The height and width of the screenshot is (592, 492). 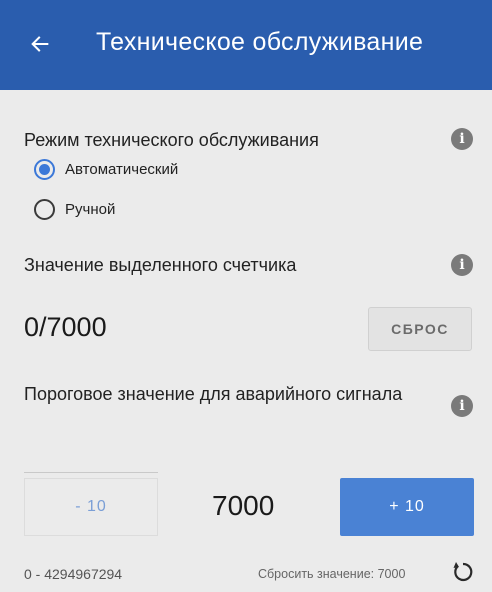 I want to click on mode-info-icon: i, so click(x=462, y=139).